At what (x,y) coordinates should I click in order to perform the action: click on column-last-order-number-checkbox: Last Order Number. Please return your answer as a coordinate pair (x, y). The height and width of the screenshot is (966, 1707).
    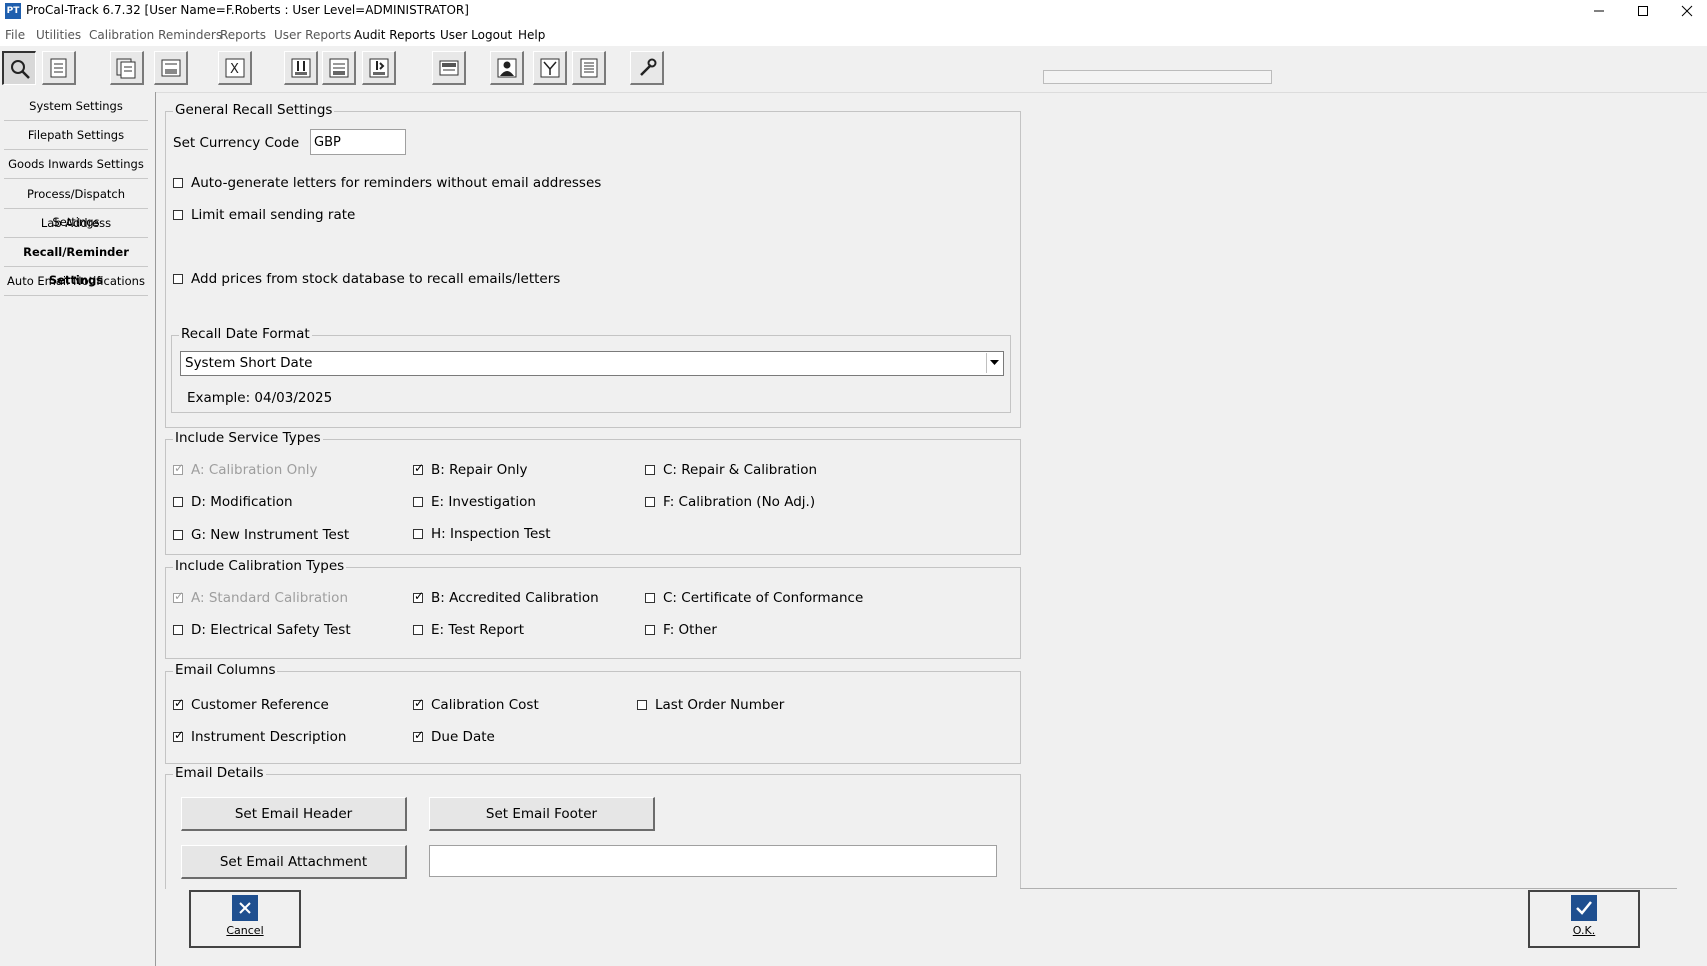
    Looking at the image, I should click on (710, 705).